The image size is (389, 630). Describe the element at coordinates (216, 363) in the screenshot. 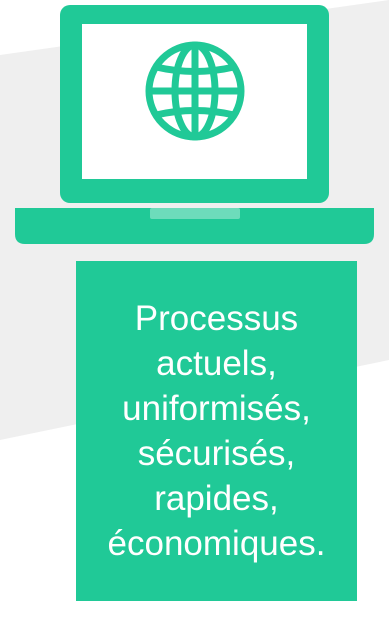

I see `caption-line-2: actuels,` at that location.